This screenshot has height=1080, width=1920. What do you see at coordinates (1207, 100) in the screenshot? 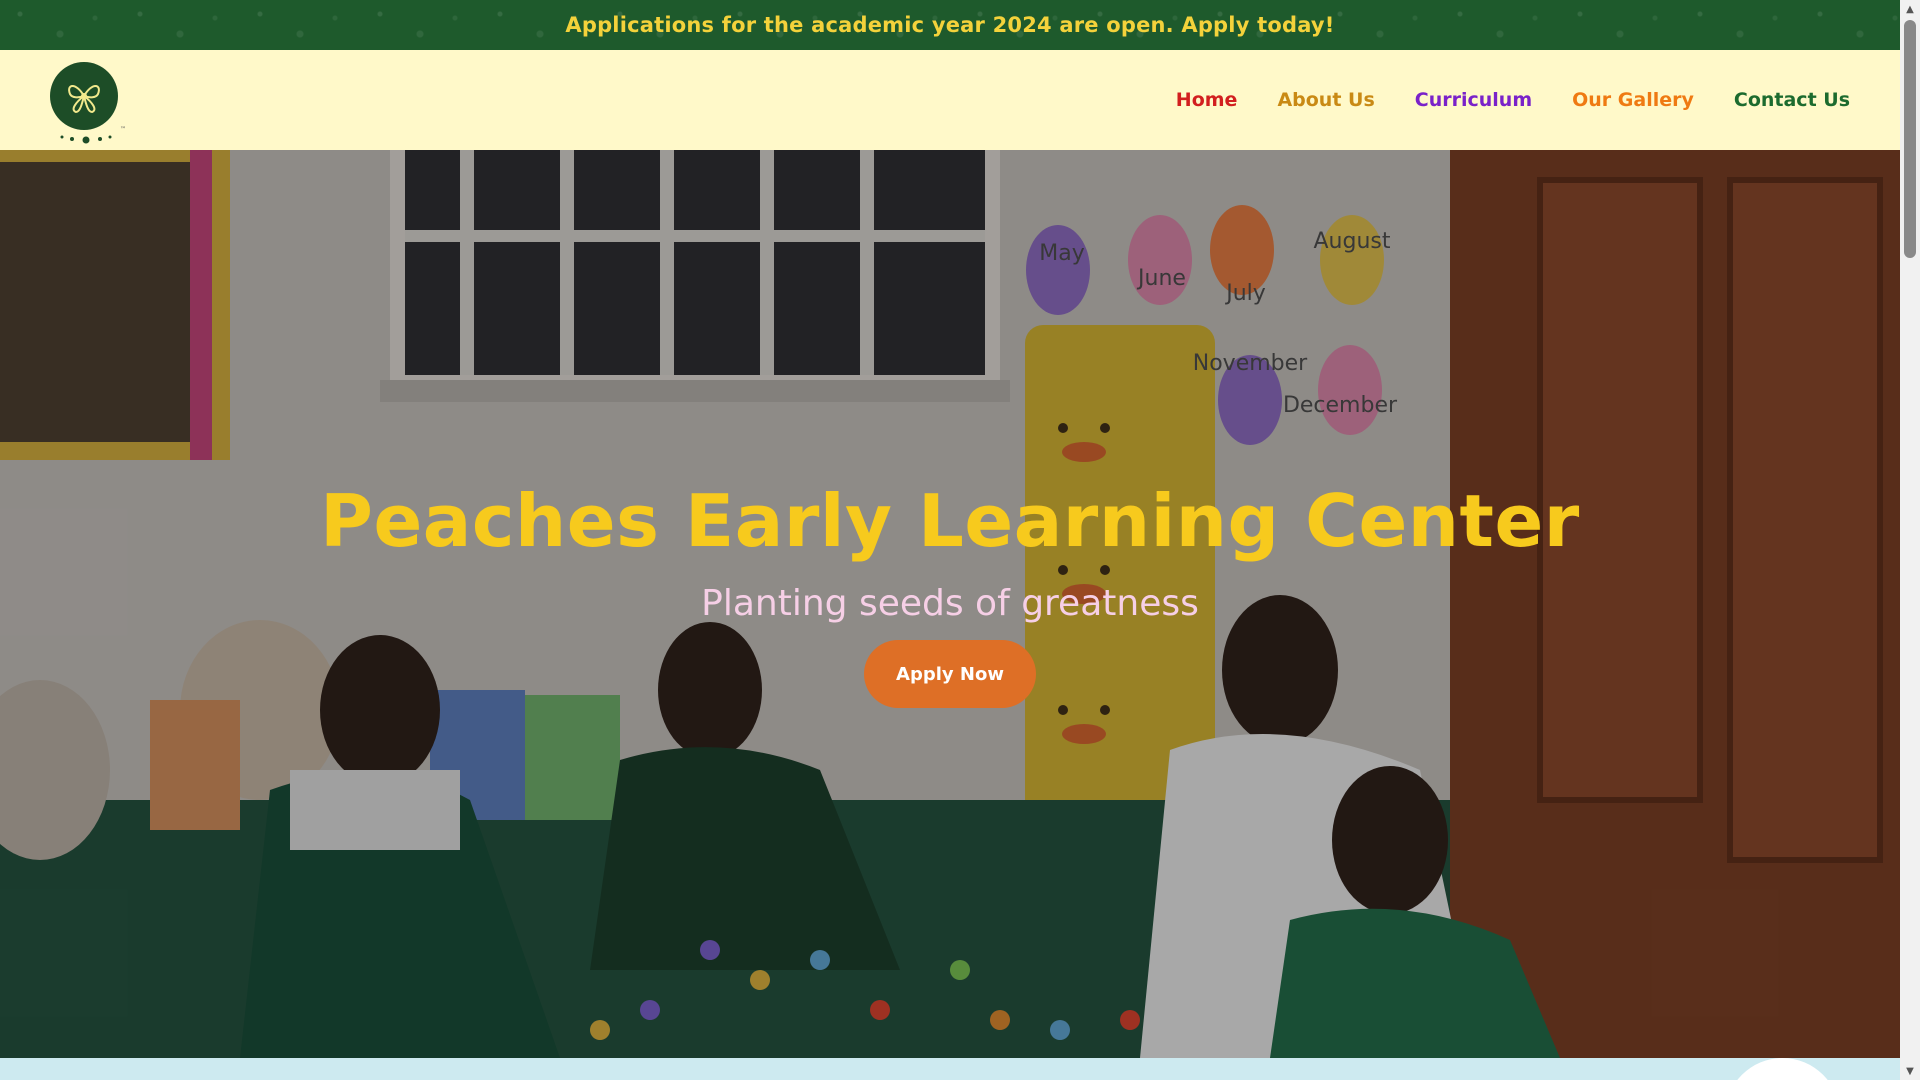
I see `nav-home: Home` at bounding box center [1207, 100].